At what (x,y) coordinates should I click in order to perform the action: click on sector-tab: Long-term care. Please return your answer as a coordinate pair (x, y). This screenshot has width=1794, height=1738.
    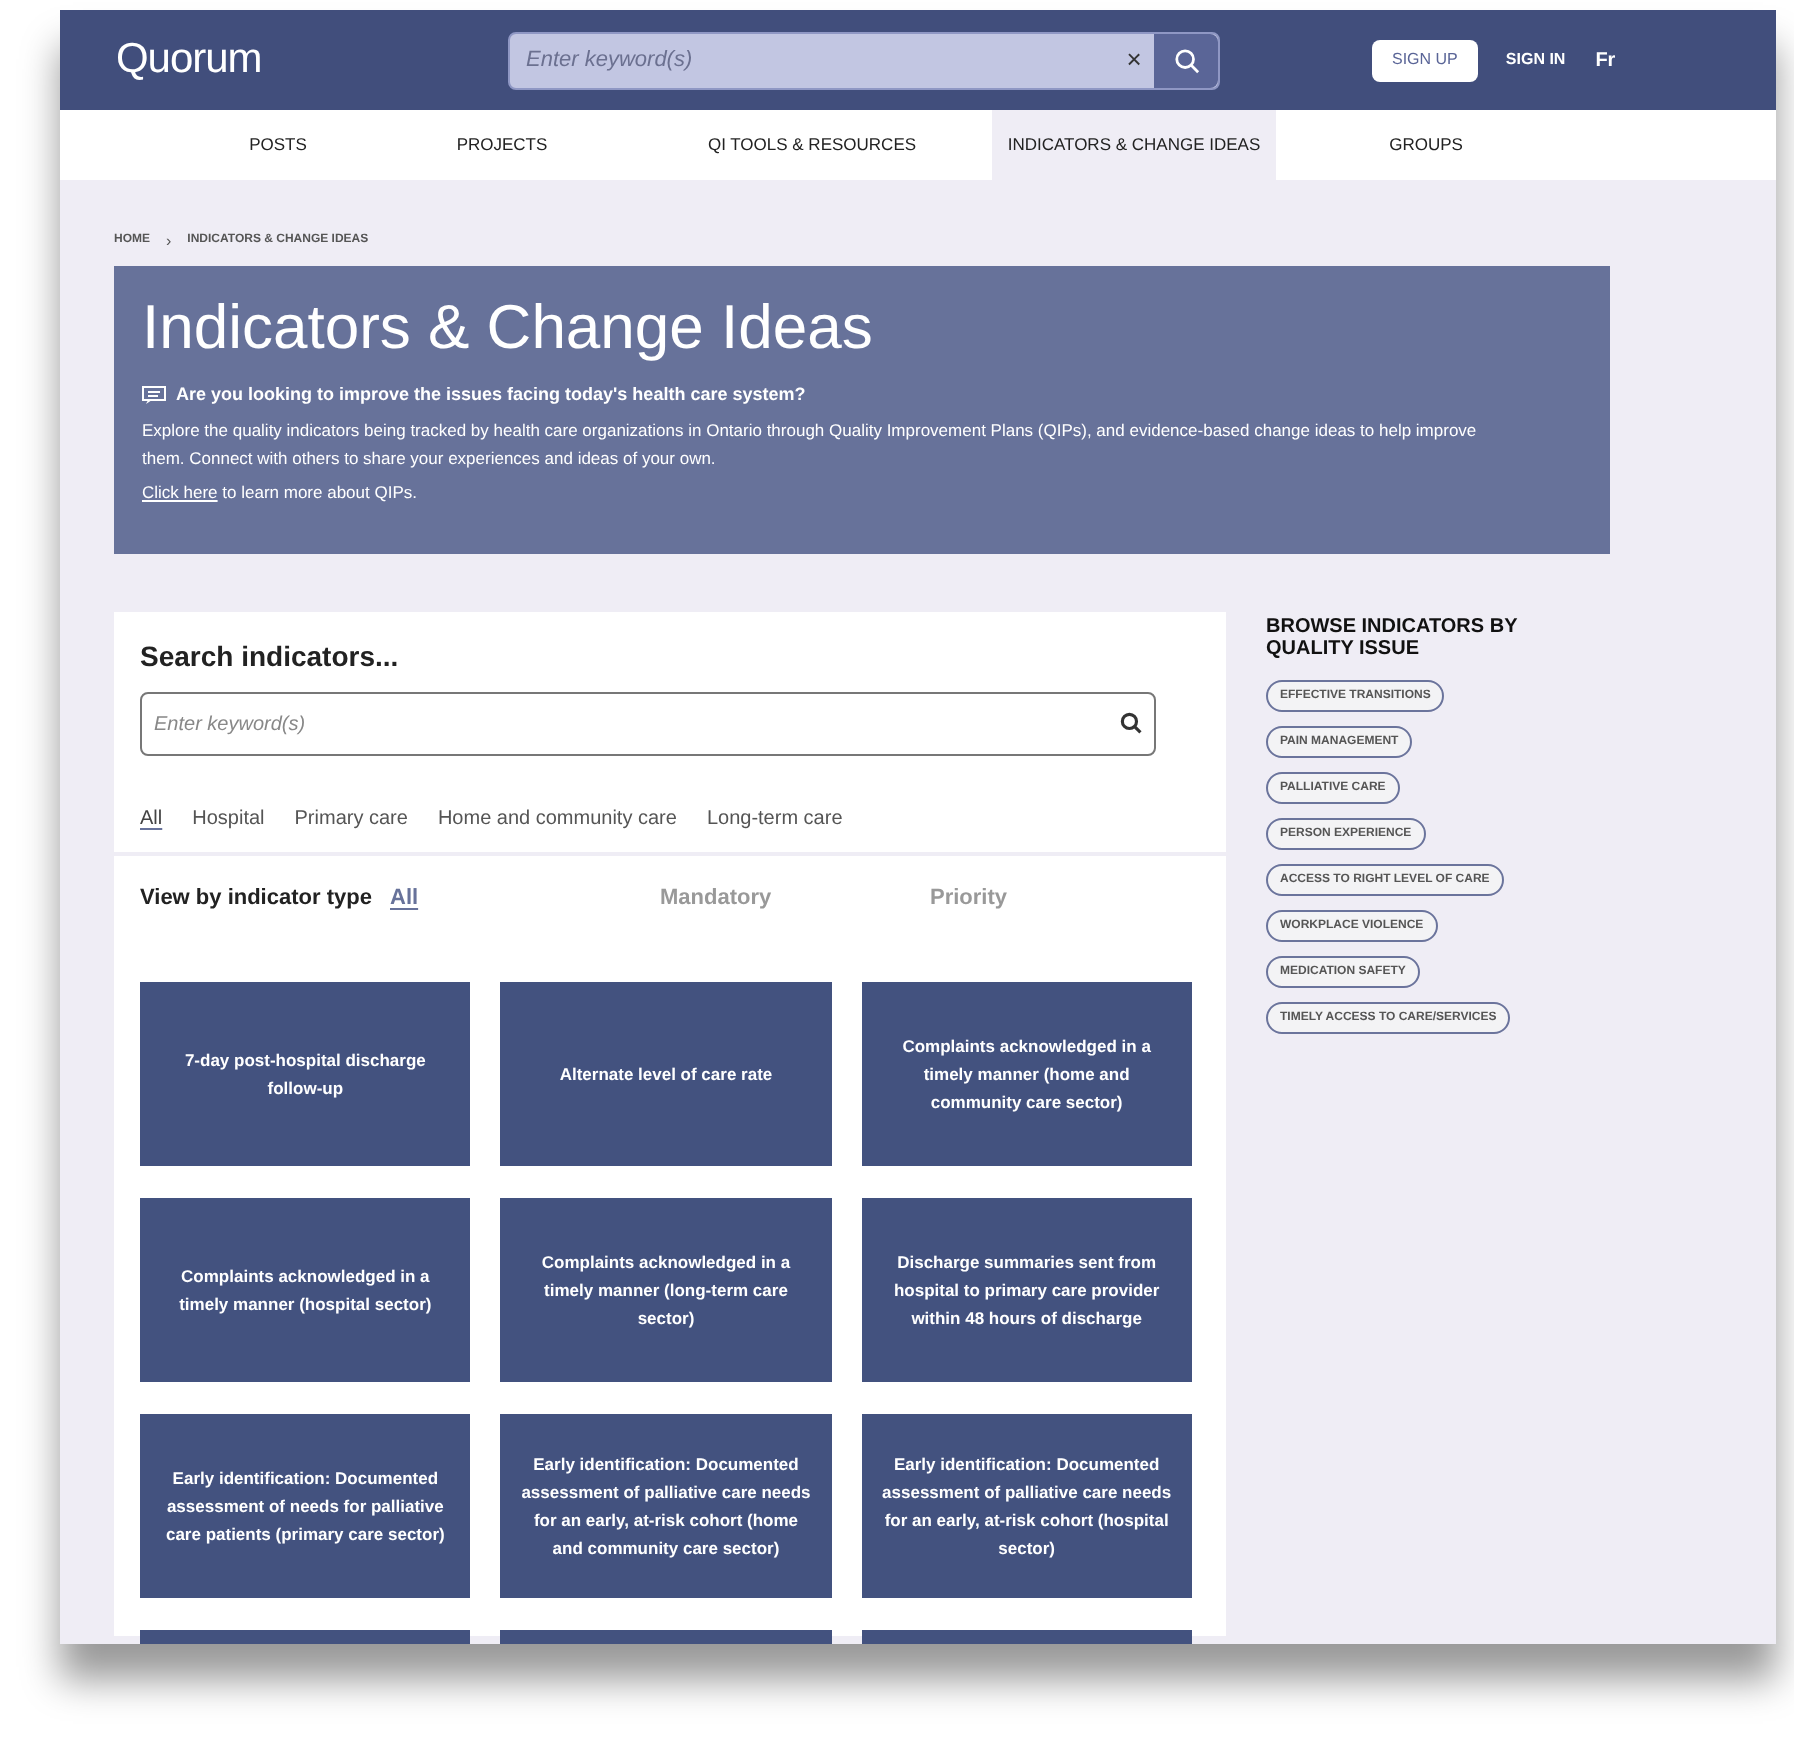
    Looking at the image, I should click on (774, 819).